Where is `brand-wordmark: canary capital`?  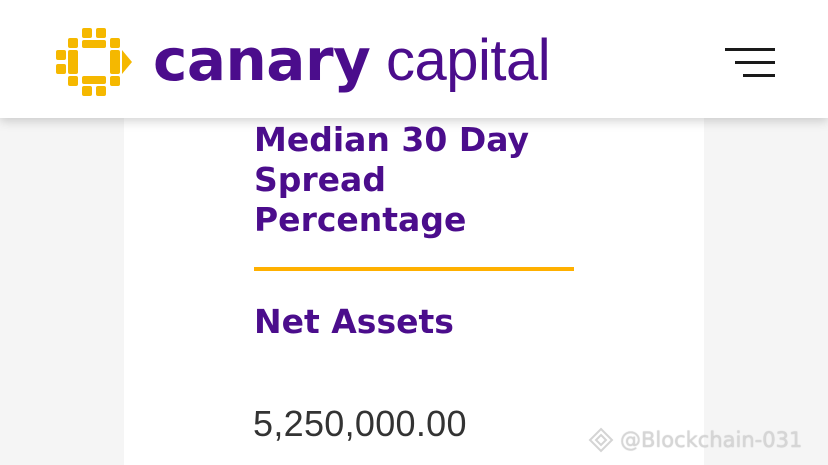
brand-wordmark: canary capital is located at coordinates (352, 60).